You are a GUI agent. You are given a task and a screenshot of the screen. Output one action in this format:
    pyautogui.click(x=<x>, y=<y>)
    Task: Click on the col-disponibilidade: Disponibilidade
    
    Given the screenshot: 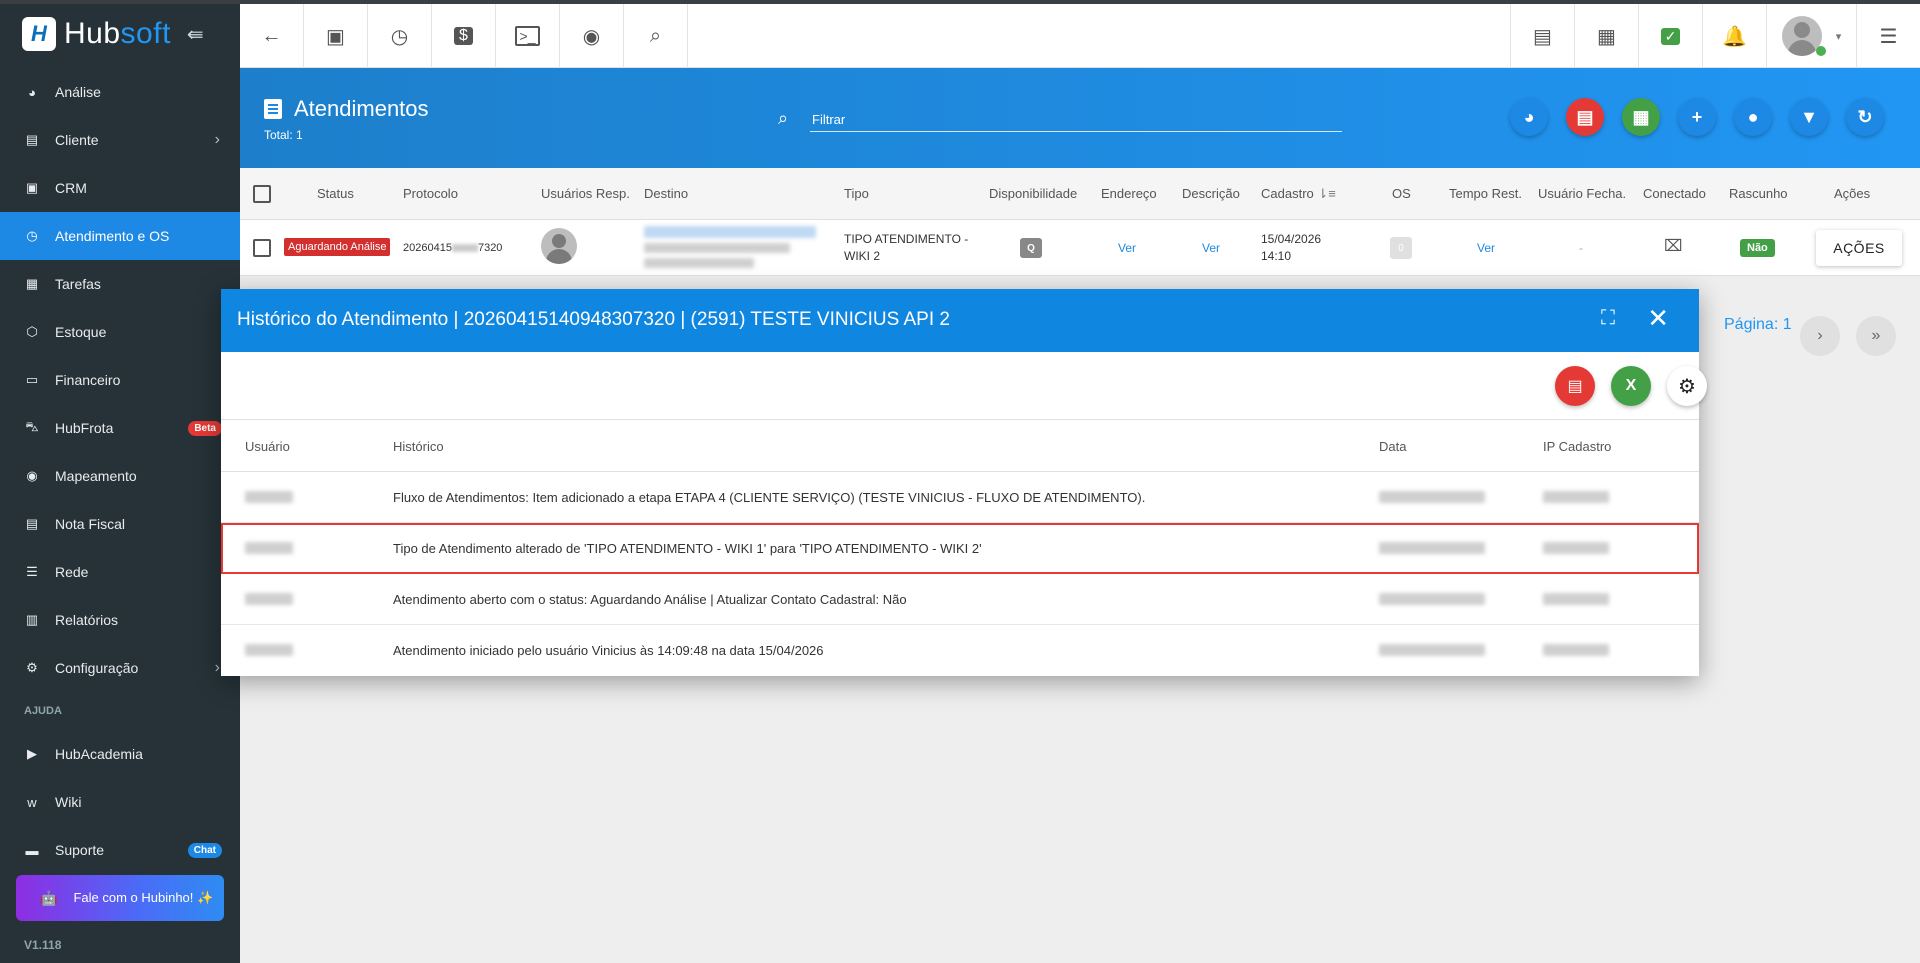 What is the action you would take?
    pyautogui.click(x=1033, y=193)
    